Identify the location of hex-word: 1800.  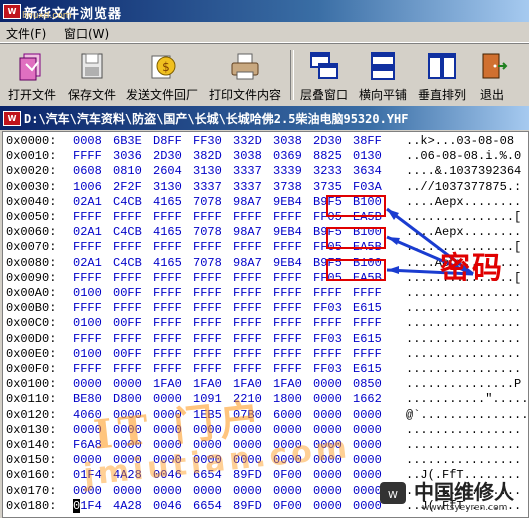
(287, 399).